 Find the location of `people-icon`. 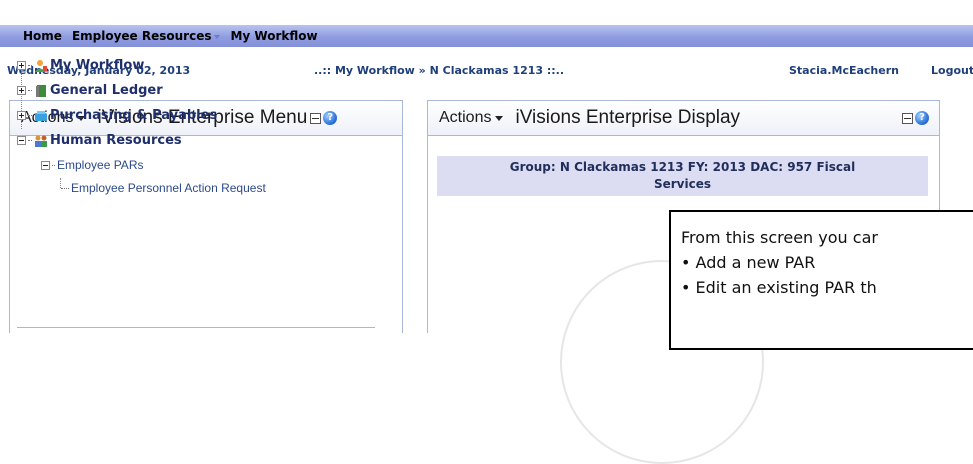

people-icon is located at coordinates (41, 141).